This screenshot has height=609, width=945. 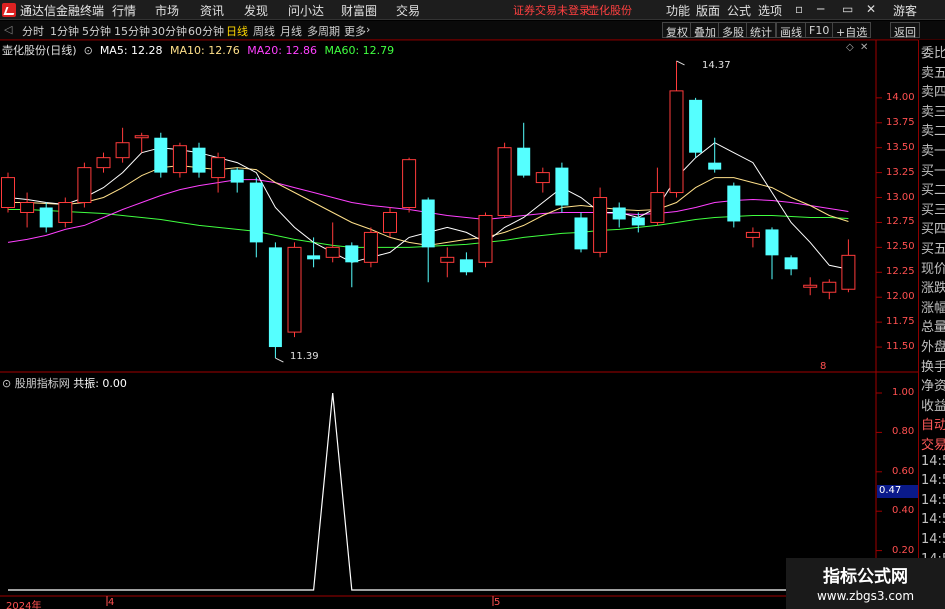 I want to click on sidebar-item: 委比, so click(x=933, y=51).